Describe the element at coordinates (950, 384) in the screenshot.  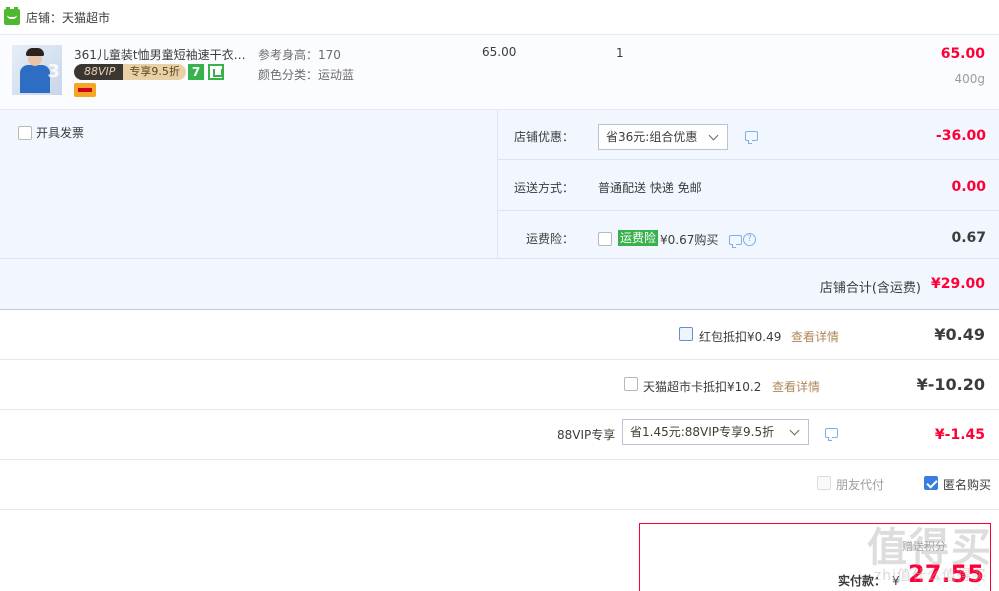
I see `tmall-card-value: ¥-10.20` at that location.